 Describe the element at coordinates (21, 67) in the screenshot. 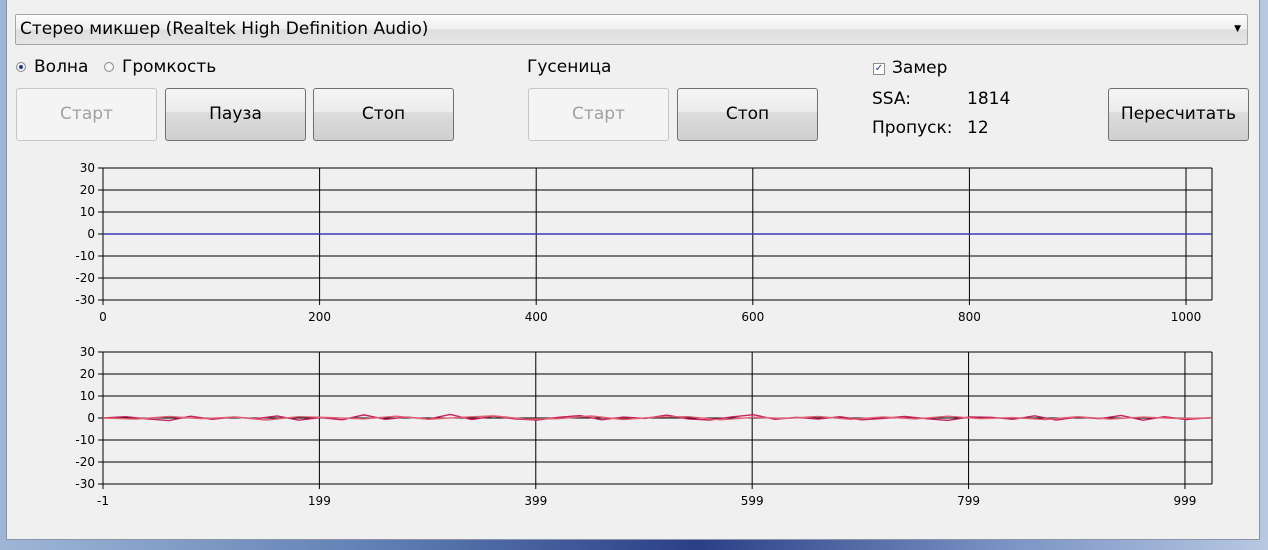

I see `radio-wave` at that location.